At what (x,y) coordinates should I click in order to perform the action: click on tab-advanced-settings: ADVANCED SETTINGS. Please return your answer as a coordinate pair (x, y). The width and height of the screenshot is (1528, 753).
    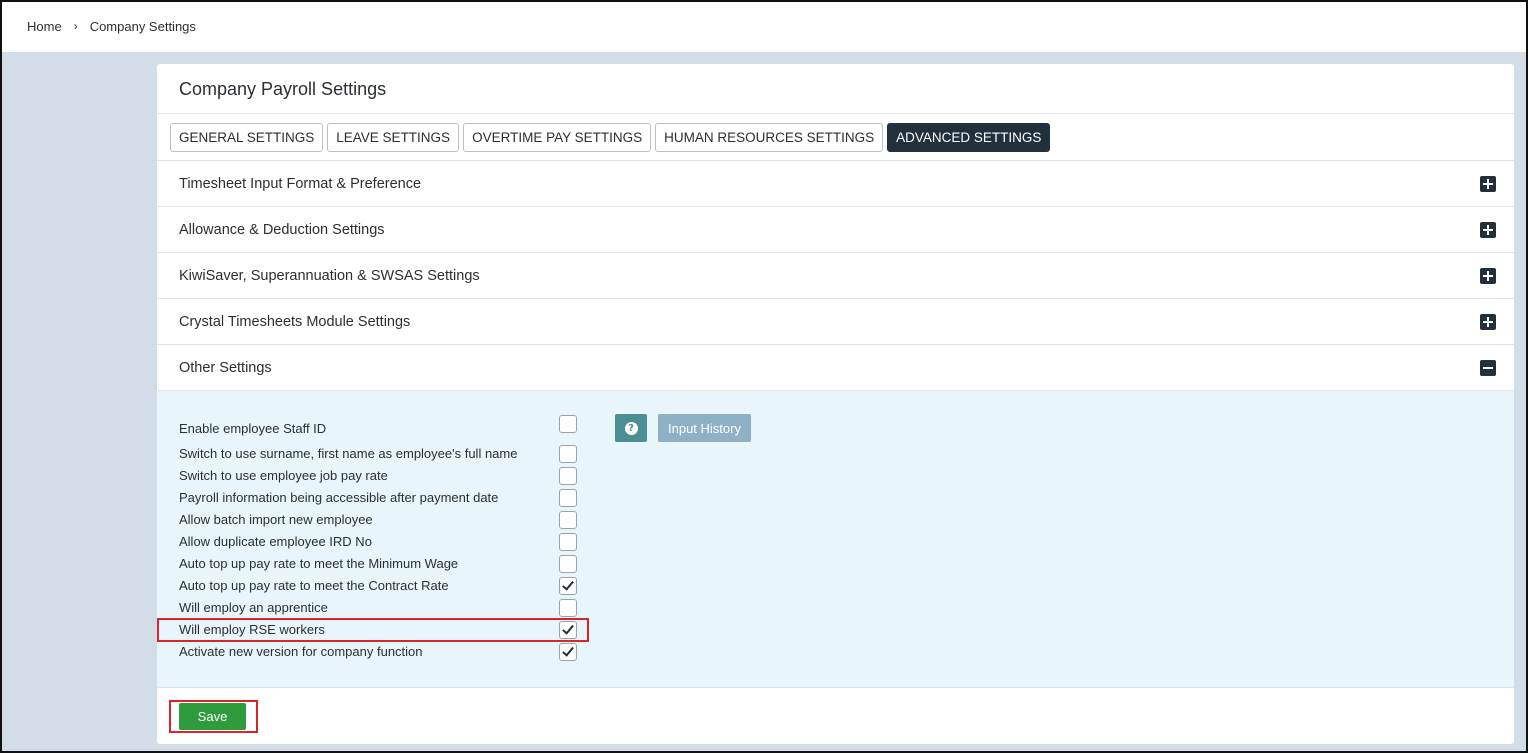
    Looking at the image, I should click on (969, 137).